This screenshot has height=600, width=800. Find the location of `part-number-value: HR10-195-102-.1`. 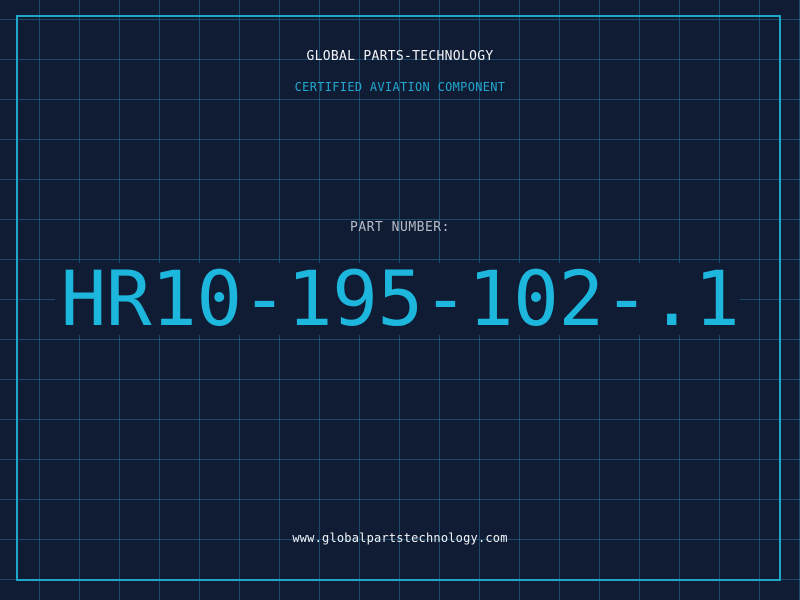

part-number-value: HR10-195-102-.1 is located at coordinates (400, 298).